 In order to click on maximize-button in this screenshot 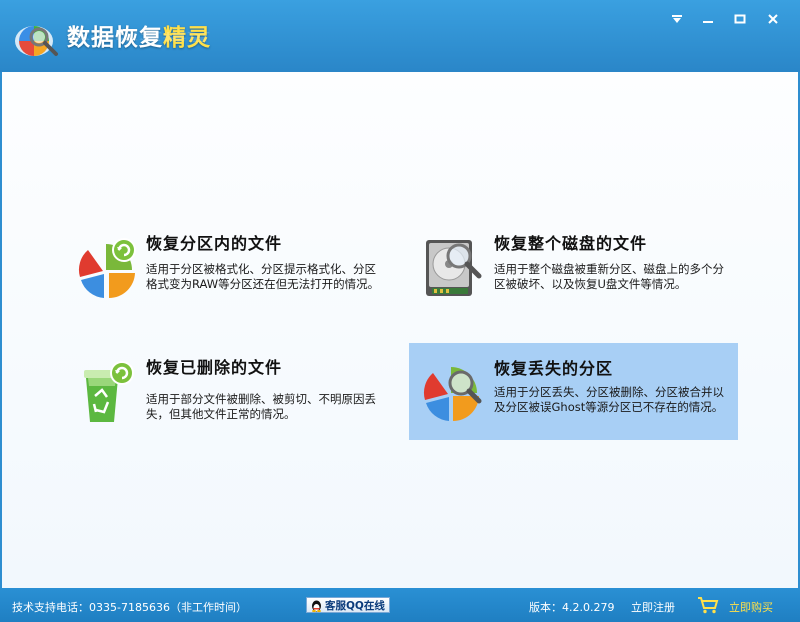, I will do `click(740, 19)`.